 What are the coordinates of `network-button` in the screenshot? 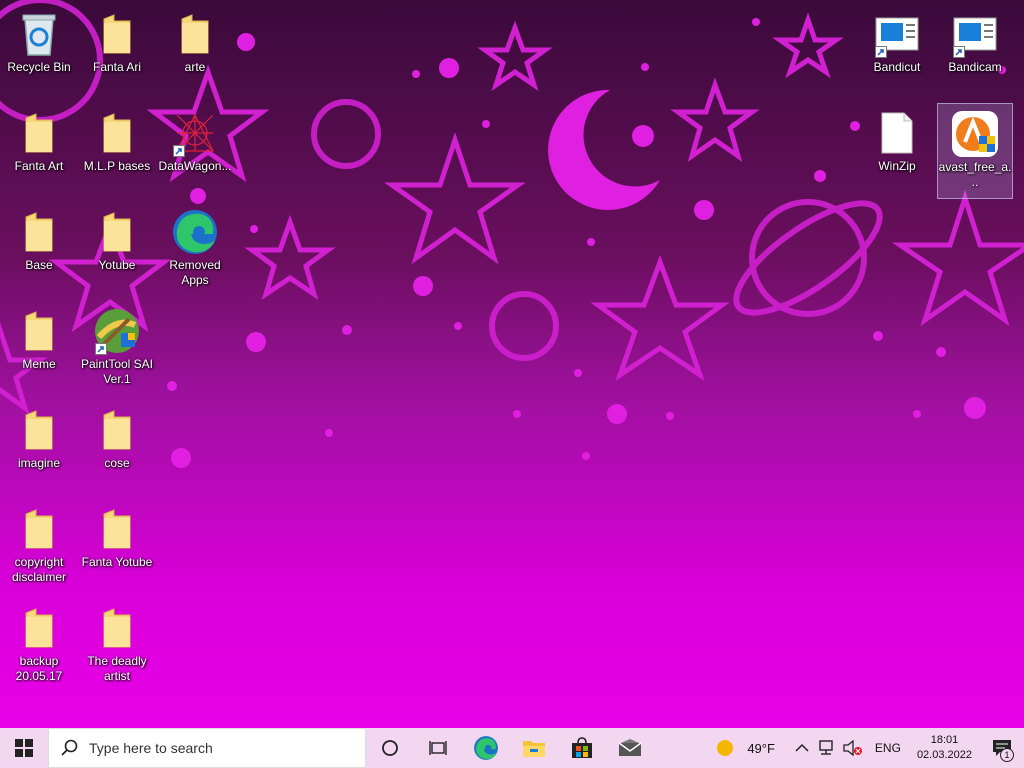 It's located at (826, 748).